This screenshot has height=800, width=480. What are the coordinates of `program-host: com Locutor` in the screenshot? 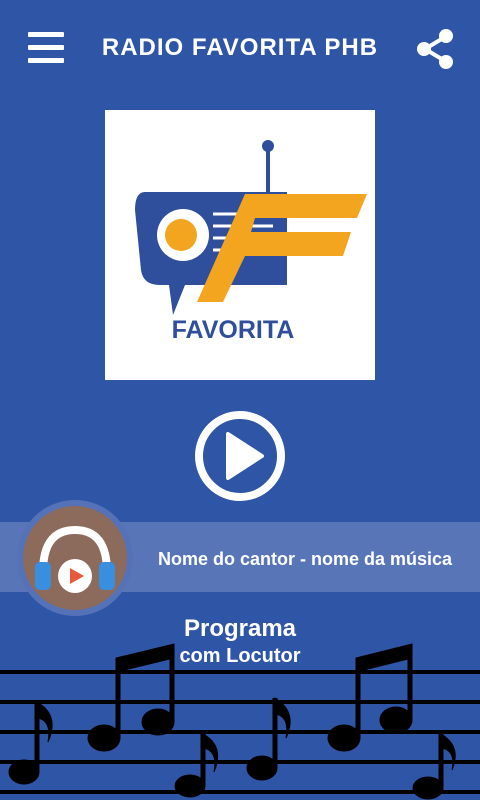 It's located at (240, 656).